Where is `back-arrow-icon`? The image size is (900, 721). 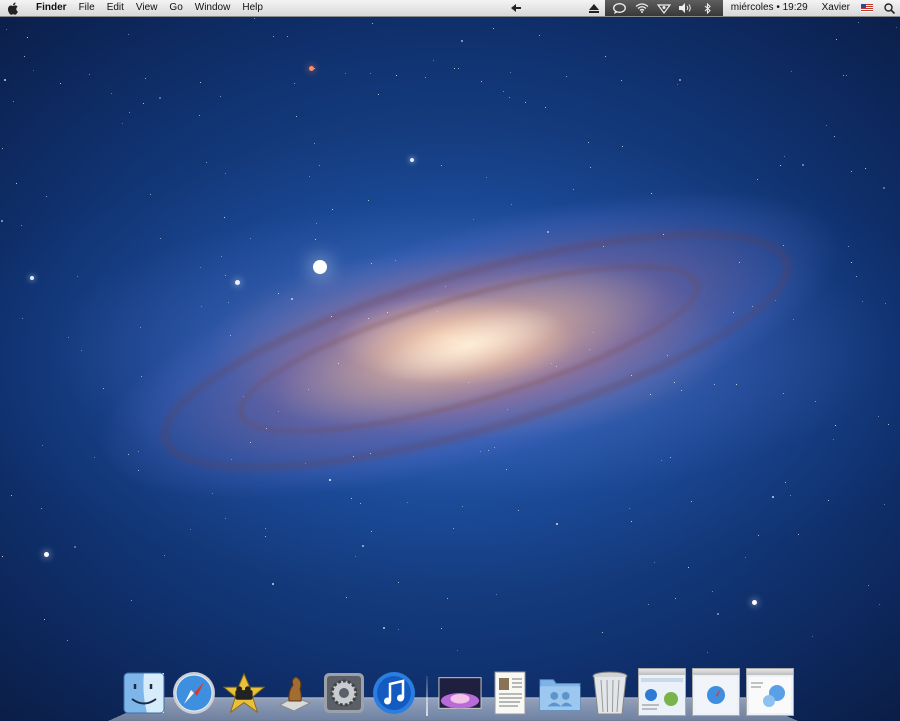 back-arrow-icon is located at coordinates (516, 8).